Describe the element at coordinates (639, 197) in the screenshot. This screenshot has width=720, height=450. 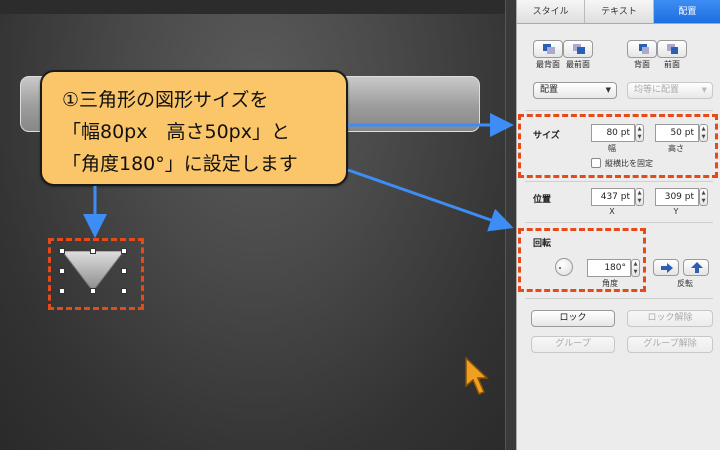
I see `position-x-stepper: ▲ ▼` at that location.